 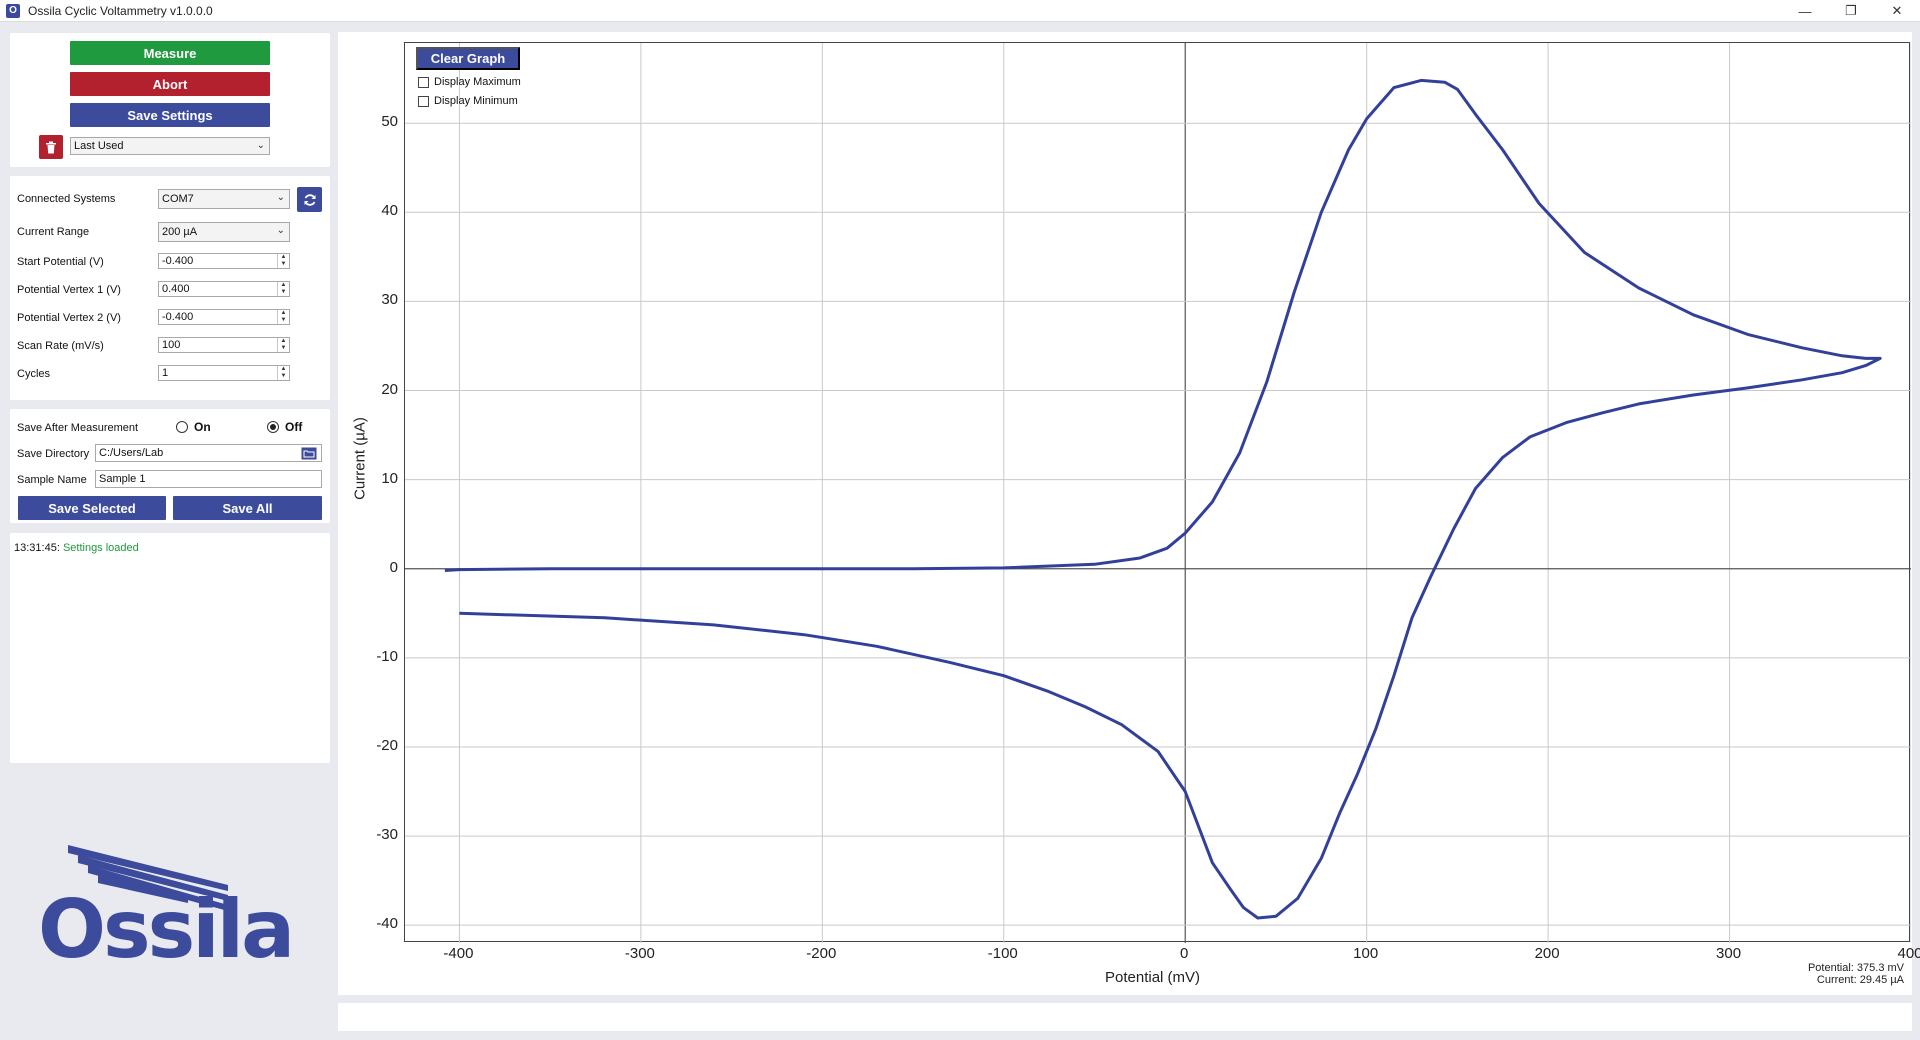 What do you see at coordinates (178, 199) in the screenshot?
I see `connected-systems-value: COM7` at bounding box center [178, 199].